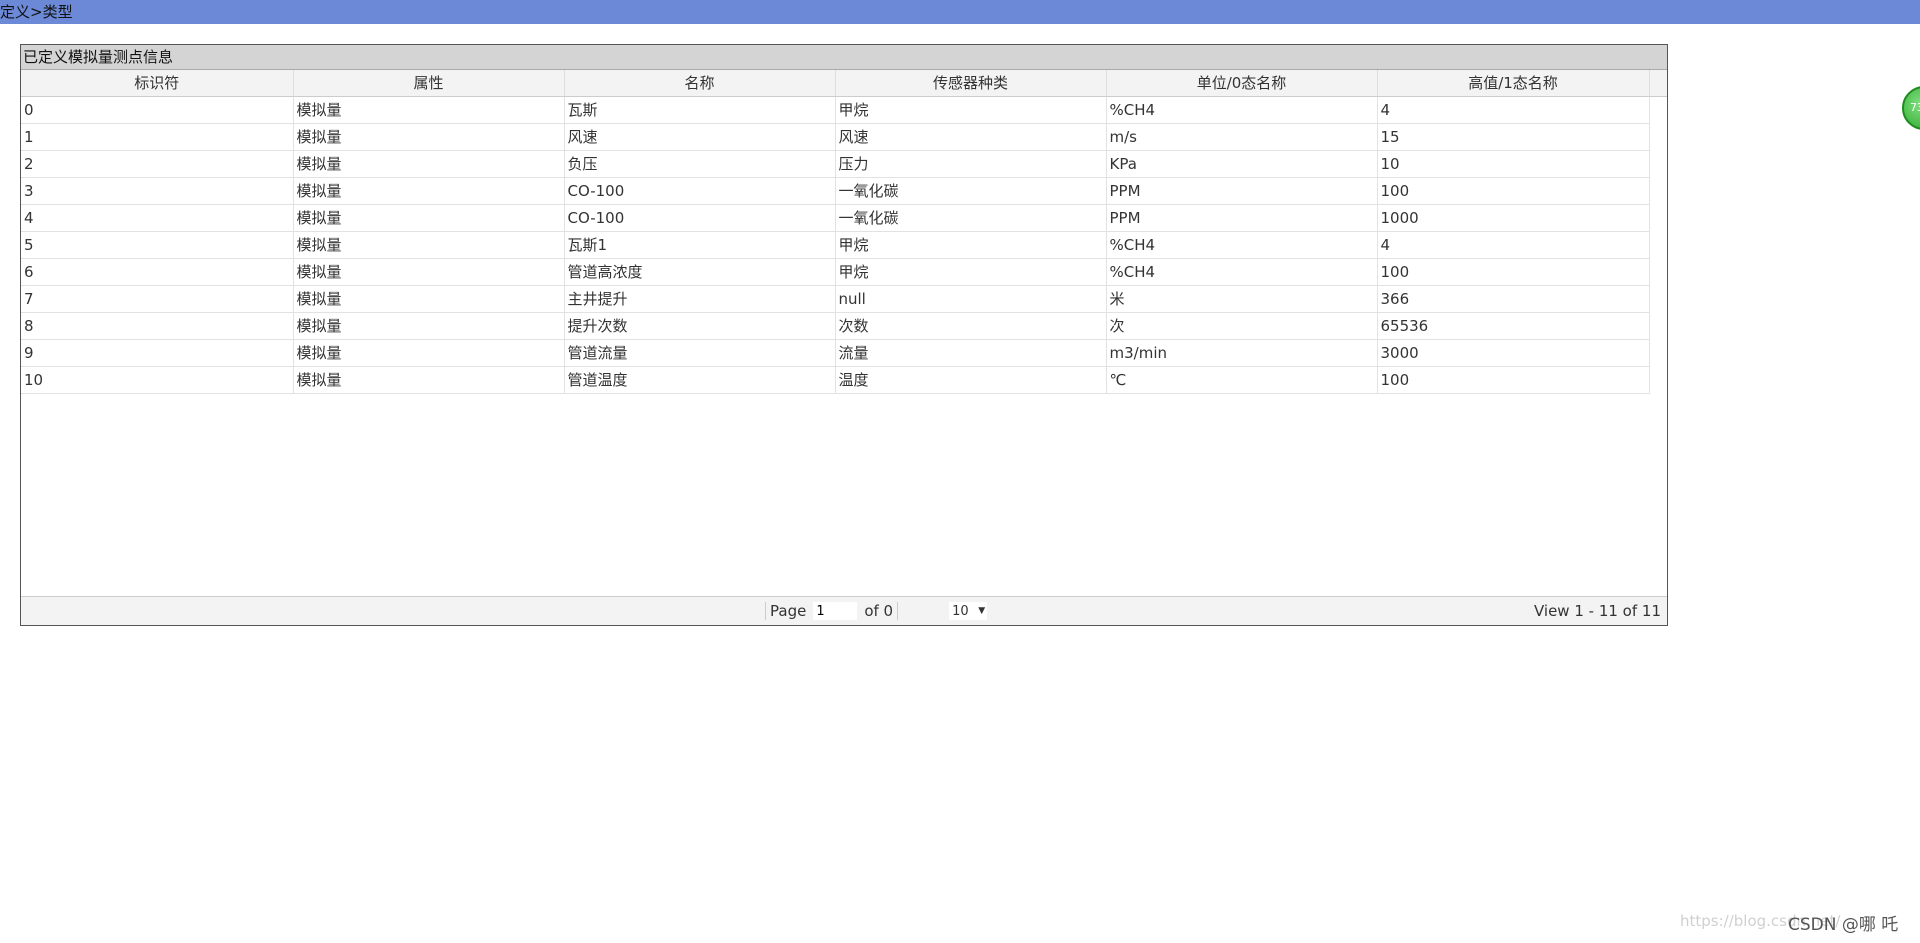 This screenshot has width=1920, height=943. Describe the element at coordinates (700, 380) in the screenshot. I see `cell-name: 管道温度` at that location.